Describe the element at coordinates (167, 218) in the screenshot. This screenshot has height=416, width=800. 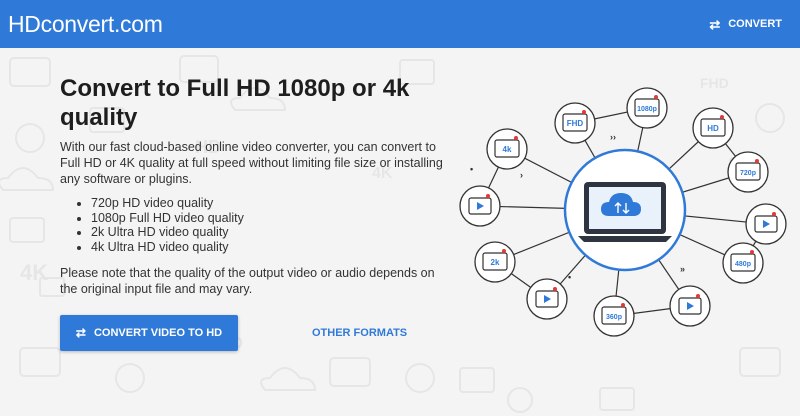
I see `feature-item: 1080p Full HD video quality` at that location.